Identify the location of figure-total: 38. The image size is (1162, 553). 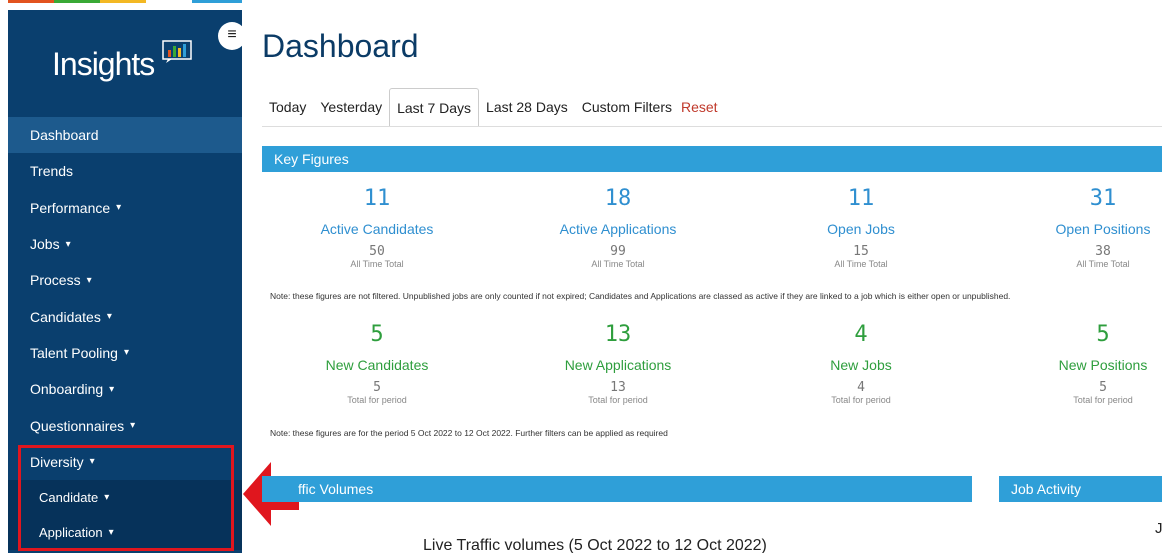
(1103, 251).